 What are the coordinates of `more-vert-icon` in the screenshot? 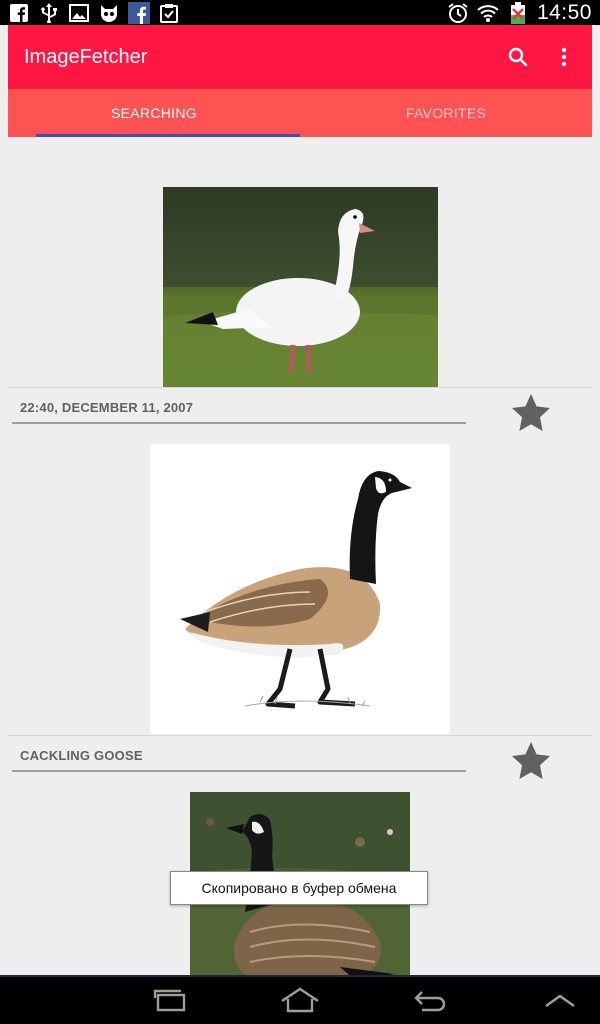 It's located at (564, 57).